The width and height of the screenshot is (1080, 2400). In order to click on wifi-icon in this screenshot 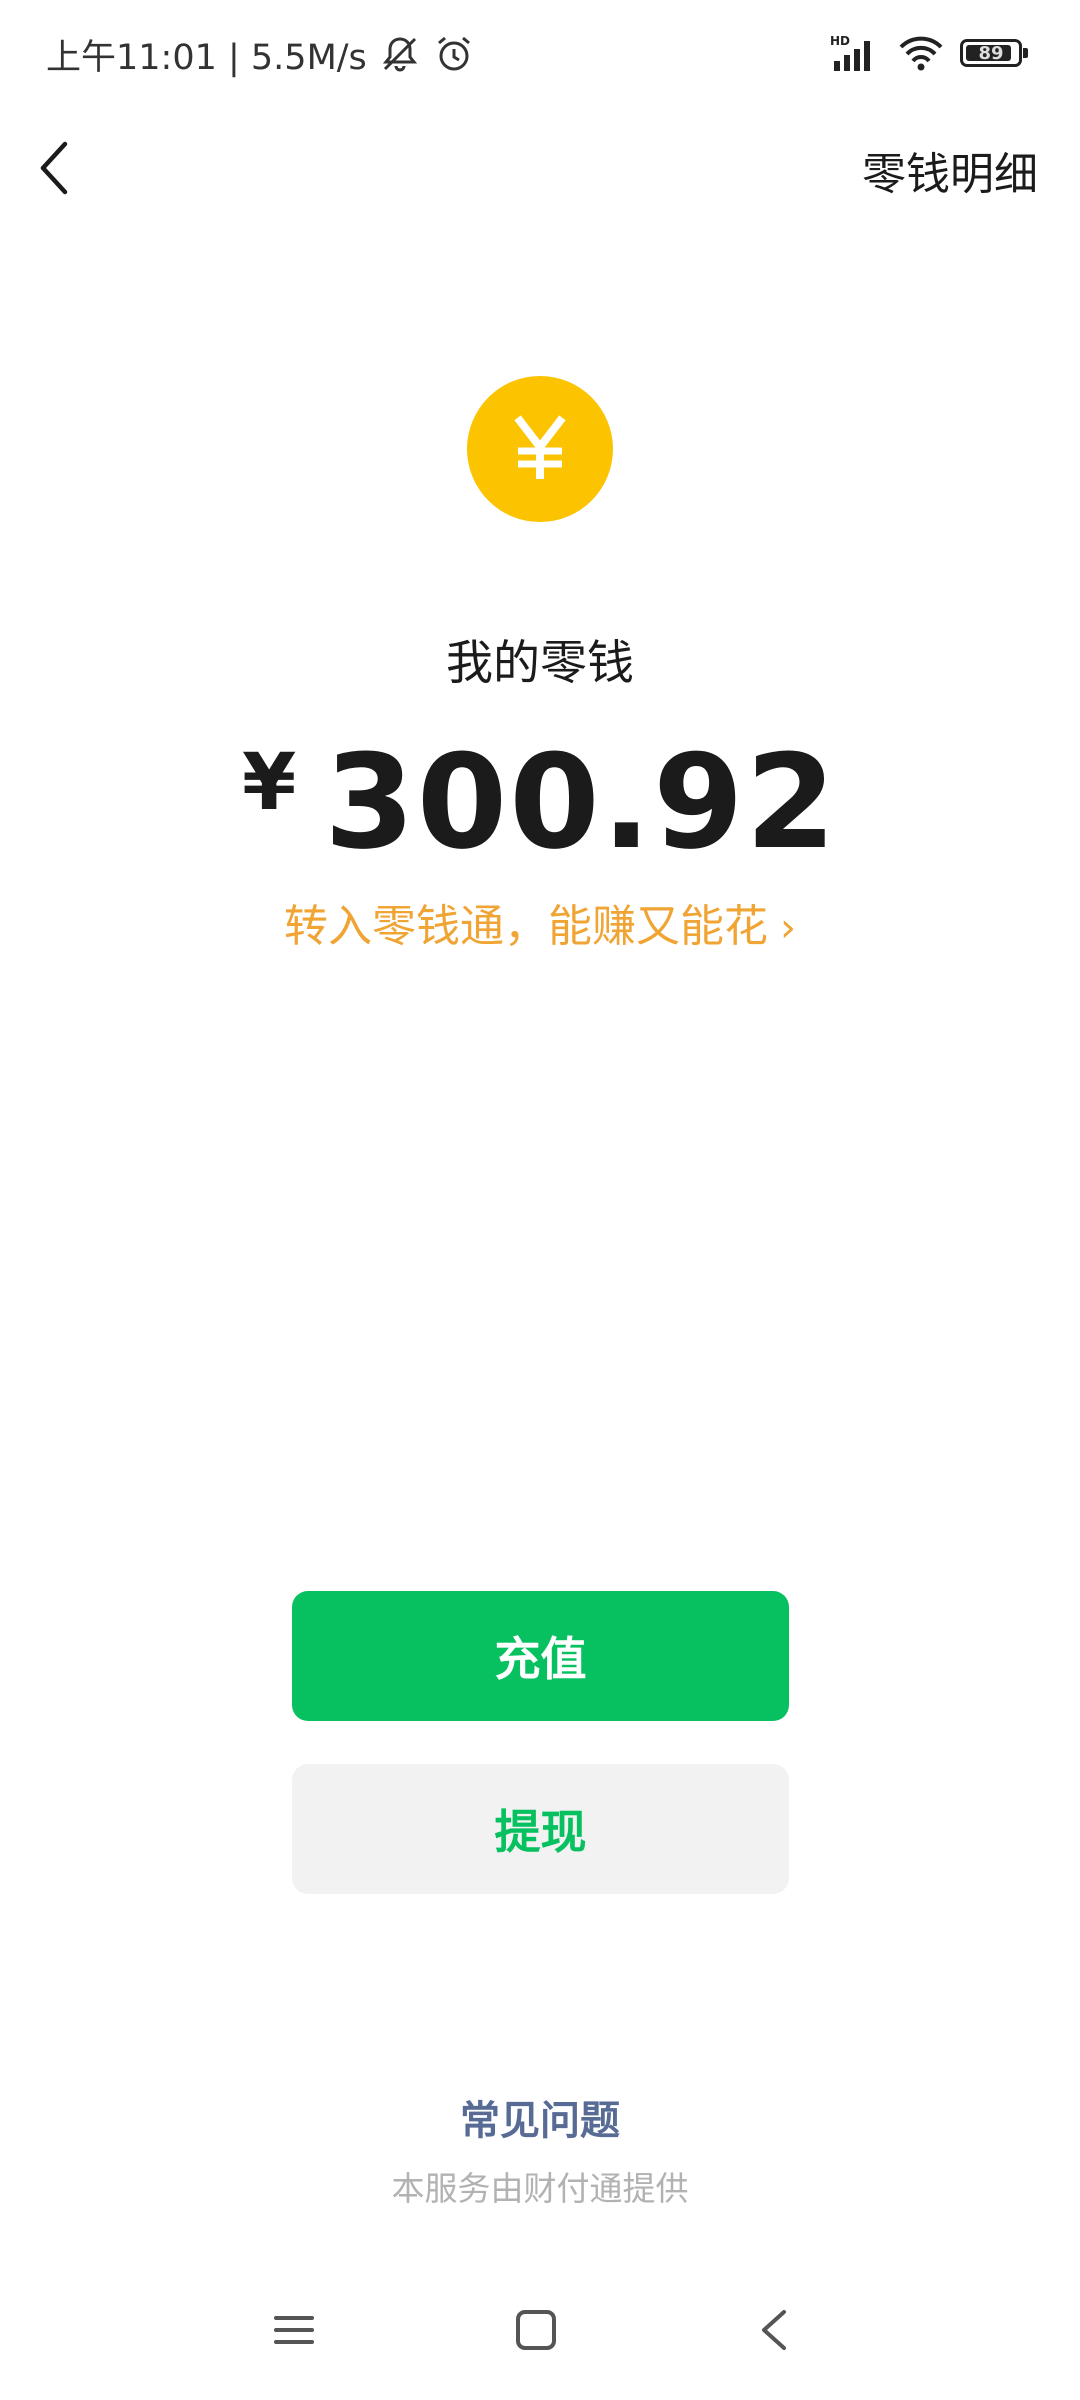, I will do `click(921, 53)`.